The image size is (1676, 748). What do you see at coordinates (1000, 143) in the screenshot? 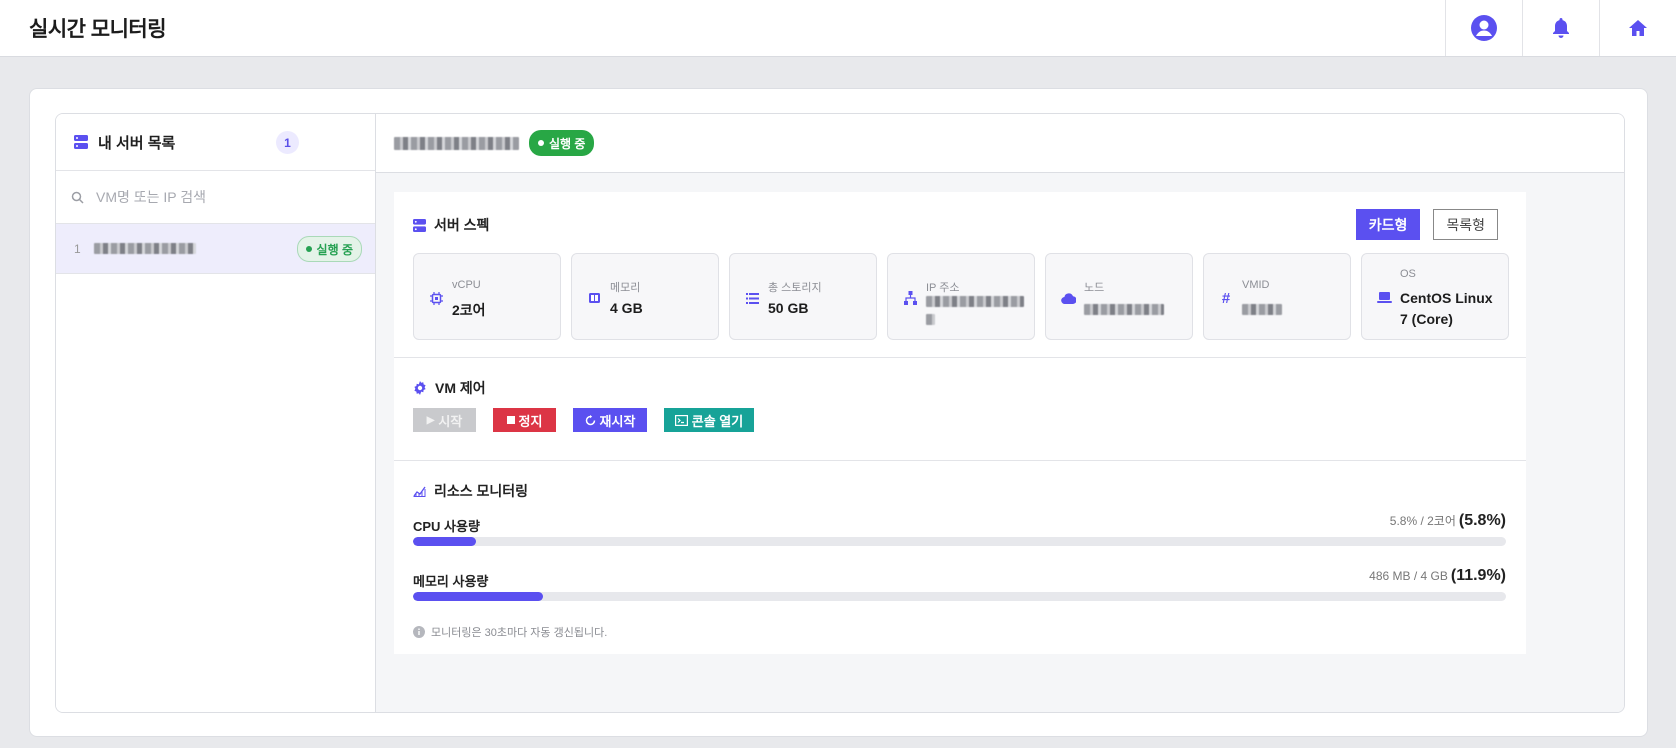
I see `detail-header: 실행 중` at bounding box center [1000, 143].